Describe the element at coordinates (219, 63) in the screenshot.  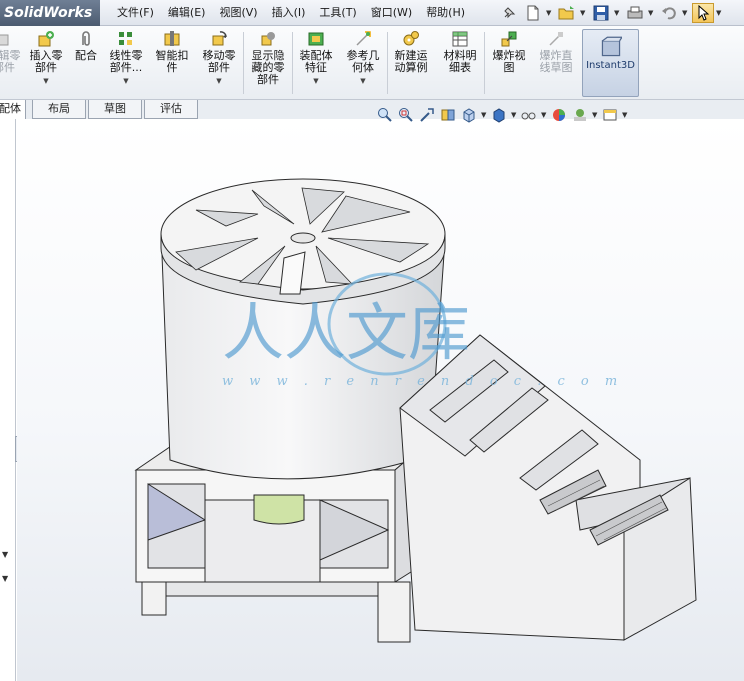
I see `move-component-button: 移动零 部件 ▼` at that location.